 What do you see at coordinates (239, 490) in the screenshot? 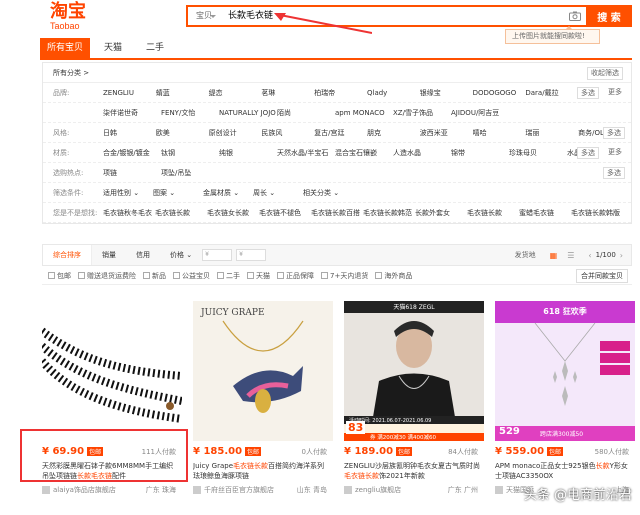
I see `shop-name: 千府丝百臣官方旗舰店` at bounding box center [239, 490].